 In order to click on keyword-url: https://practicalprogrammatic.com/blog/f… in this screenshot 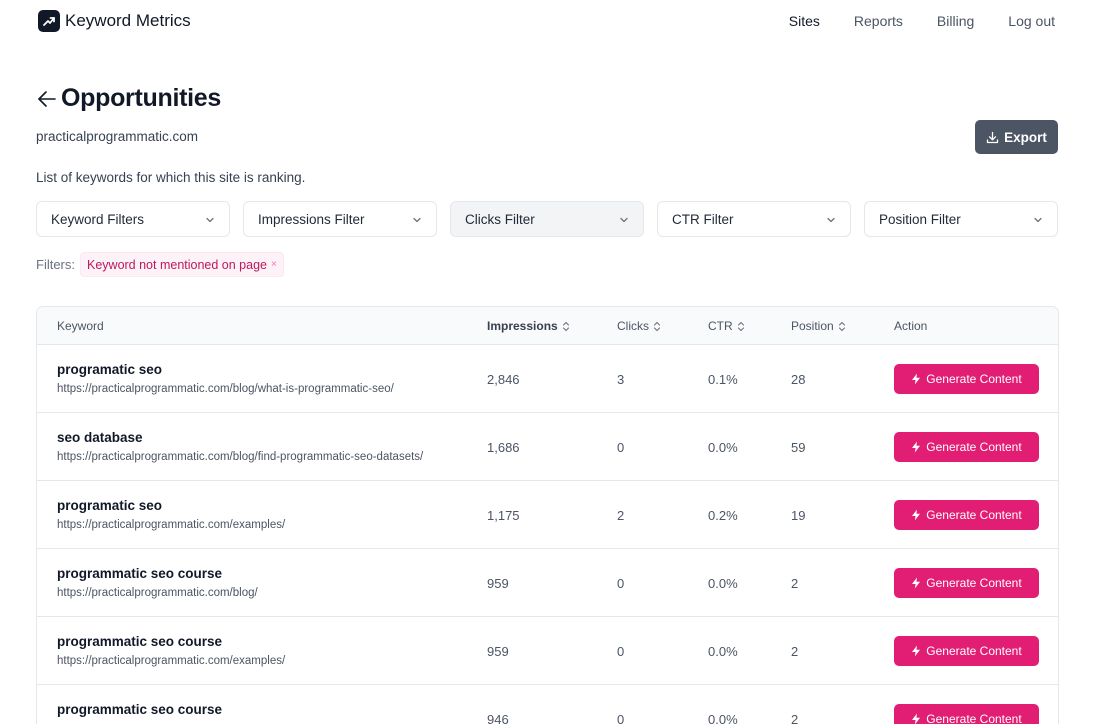, I will do `click(262, 457)`.